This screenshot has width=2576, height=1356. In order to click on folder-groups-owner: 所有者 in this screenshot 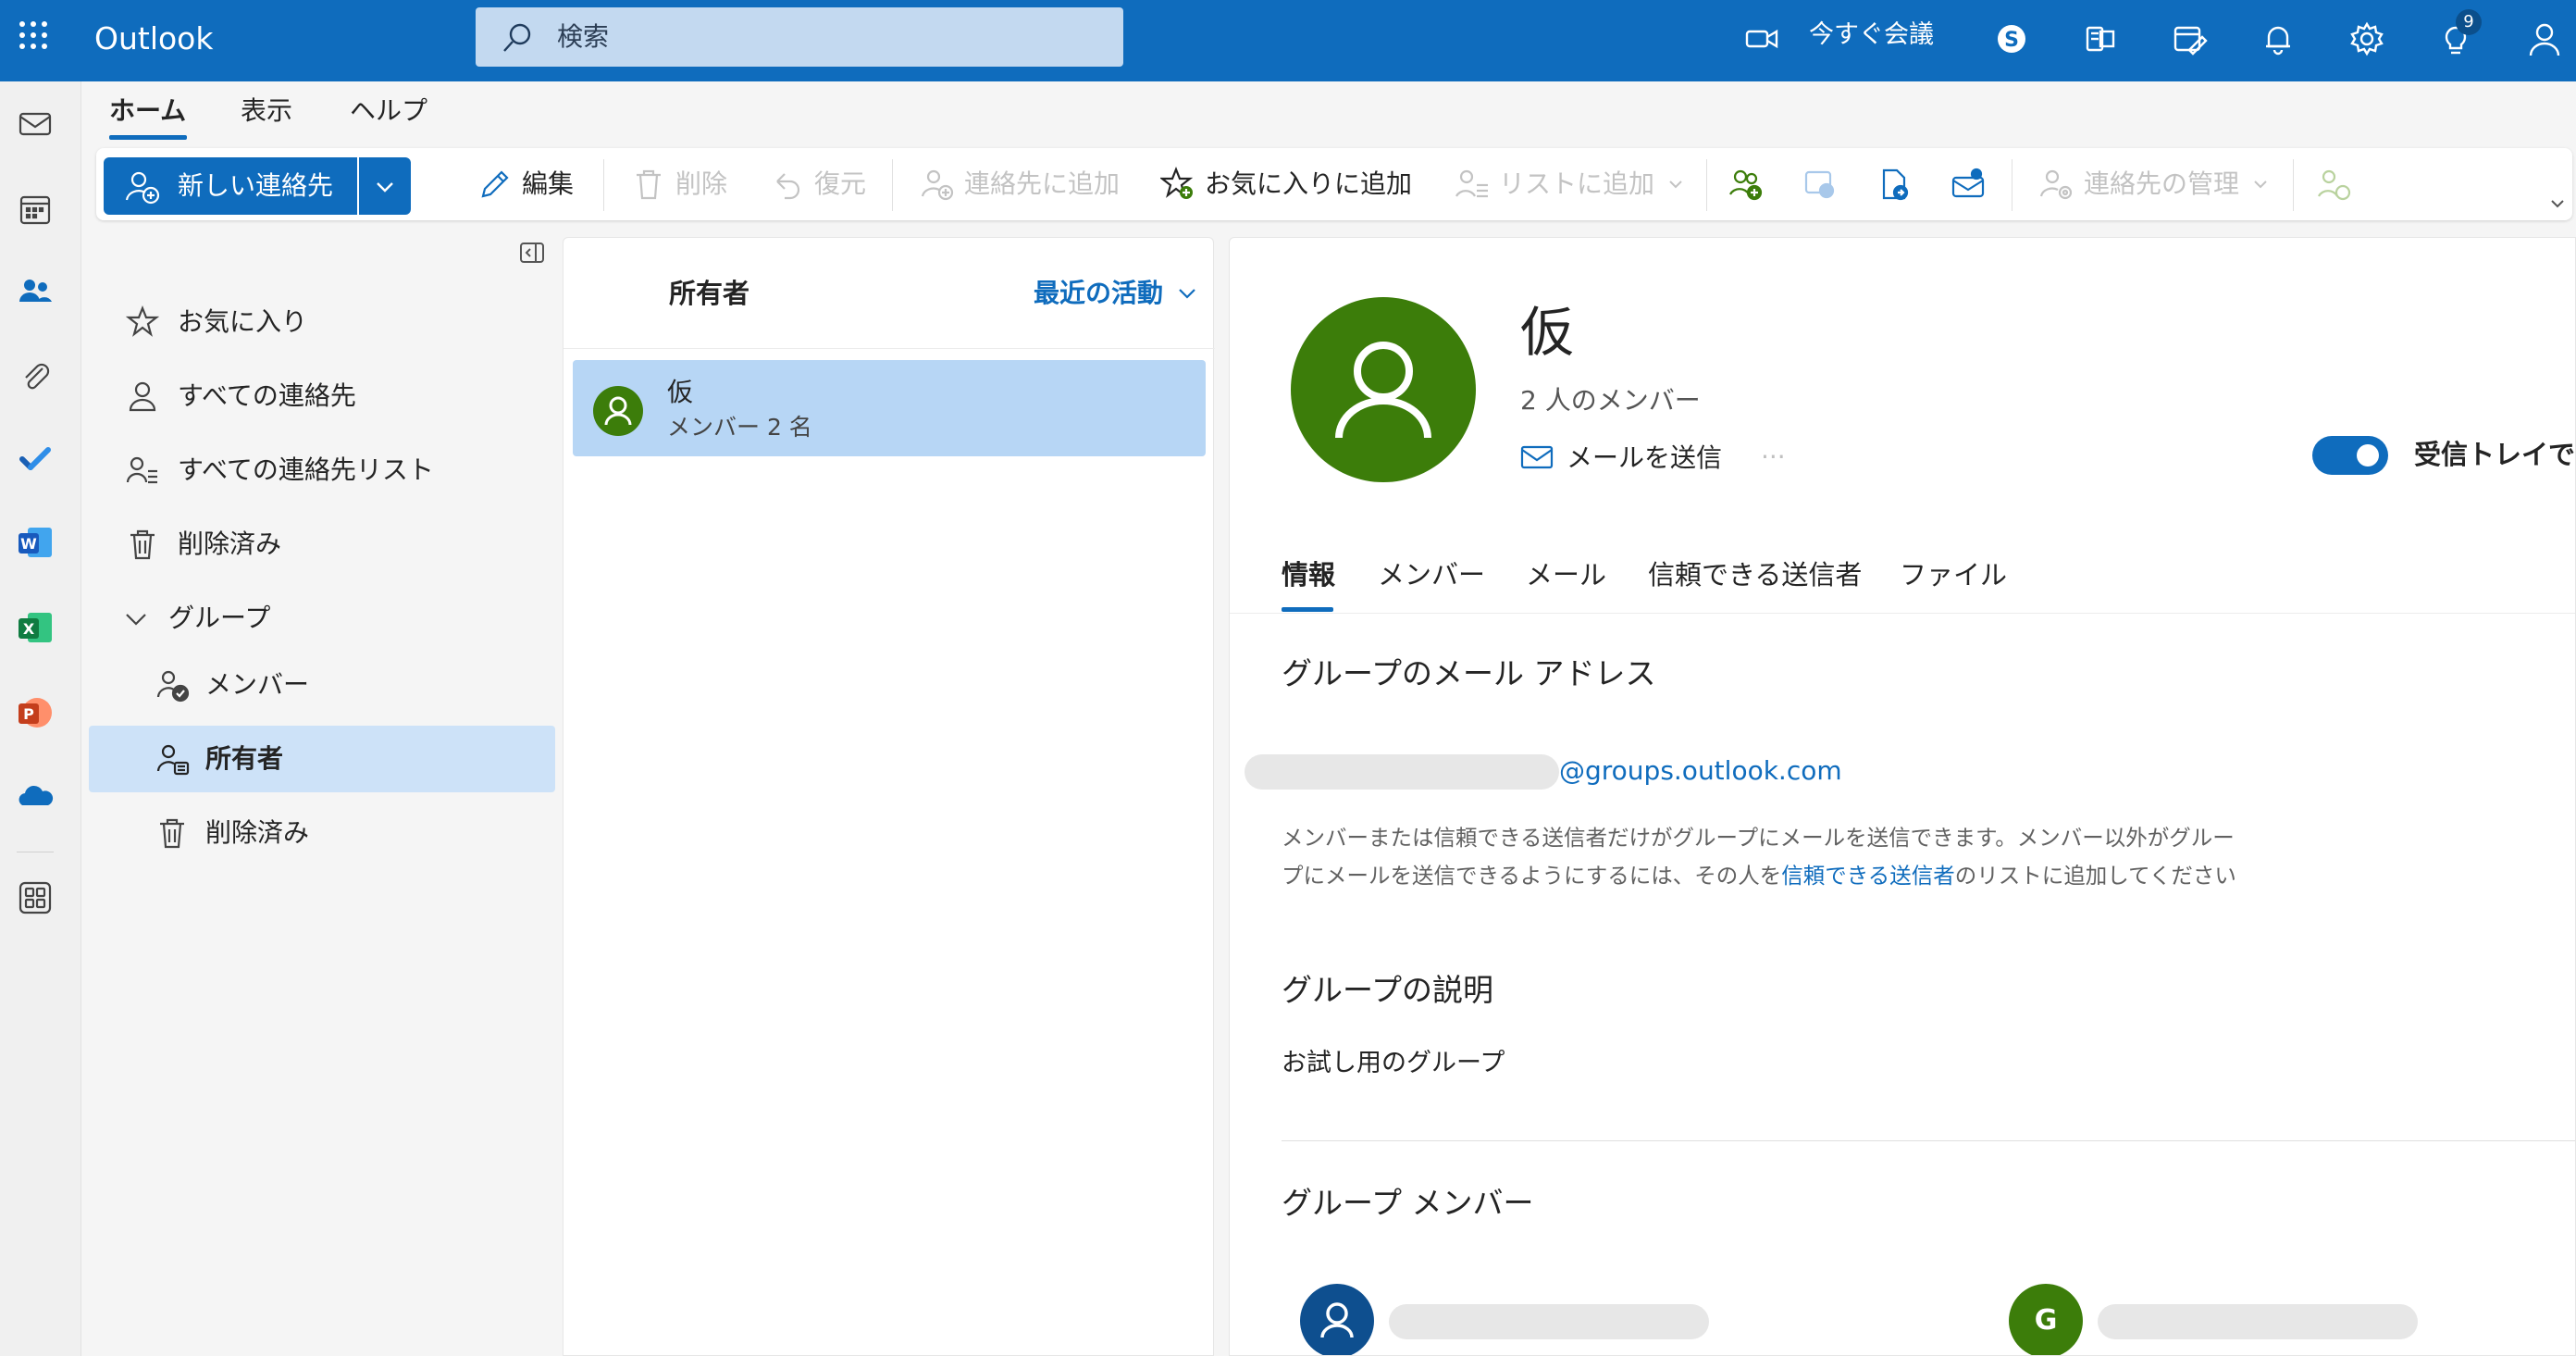, I will do `click(322, 759)`.